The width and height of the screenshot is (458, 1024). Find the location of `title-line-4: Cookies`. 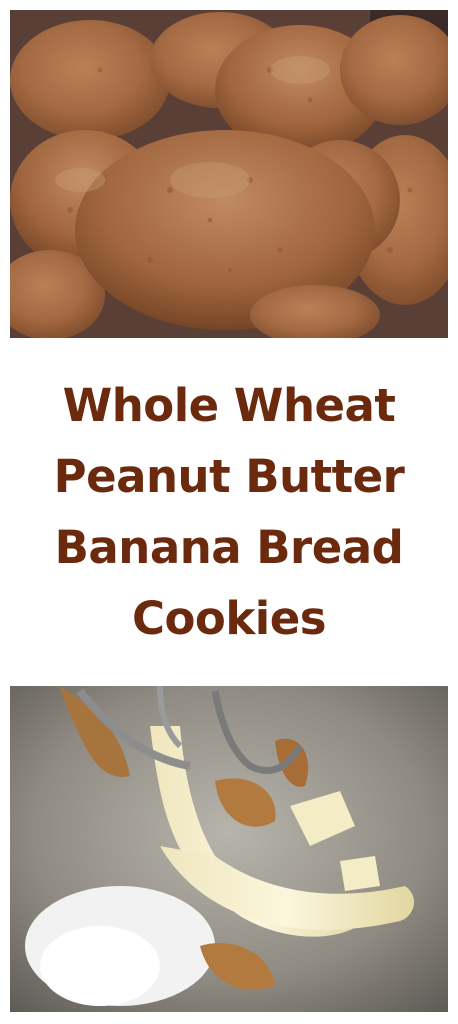

title-line-4: Cookies is located at coordinates (229, 618).